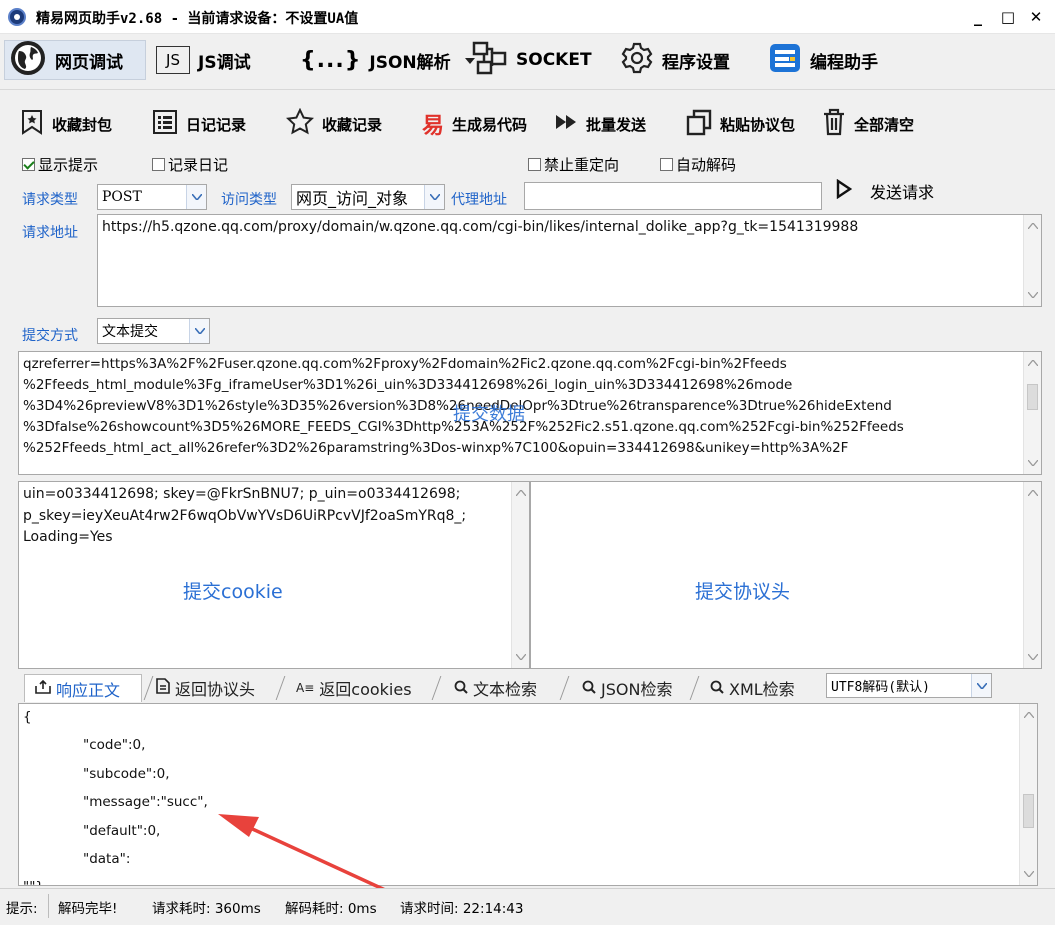  What do you see at coordinates (32, 124) in the screenshot?
I see `bookmark-icon` at bounding box center [32, 124].